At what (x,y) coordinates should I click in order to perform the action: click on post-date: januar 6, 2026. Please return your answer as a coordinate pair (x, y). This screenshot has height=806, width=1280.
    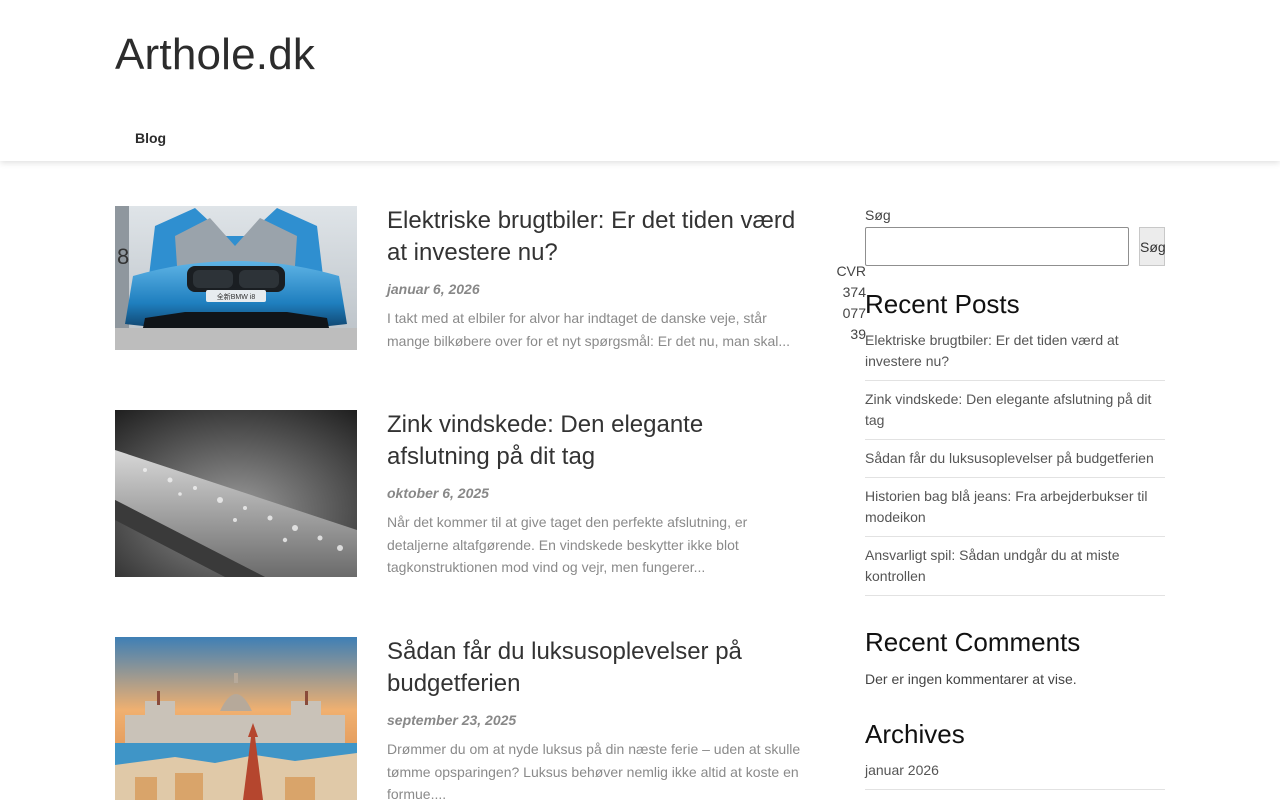
    Looking at the image, I should click on (597, 289).